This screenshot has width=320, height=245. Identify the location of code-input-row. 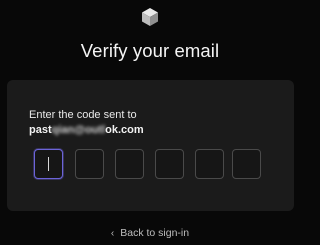
(149, 166).